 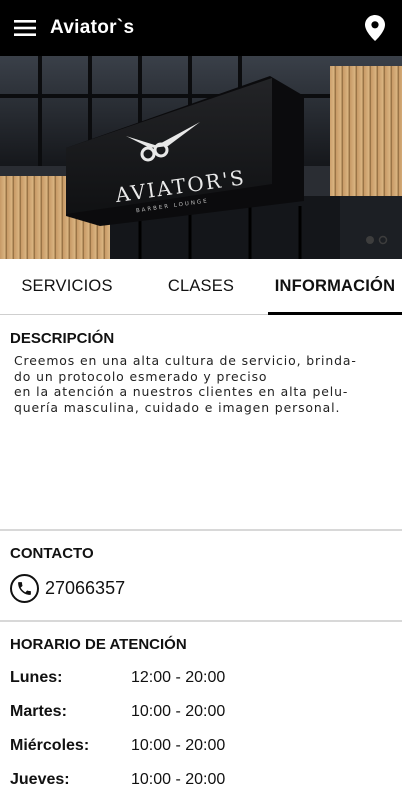 I want to click on hours-day: Lunes:, so click(x=36, y=677).